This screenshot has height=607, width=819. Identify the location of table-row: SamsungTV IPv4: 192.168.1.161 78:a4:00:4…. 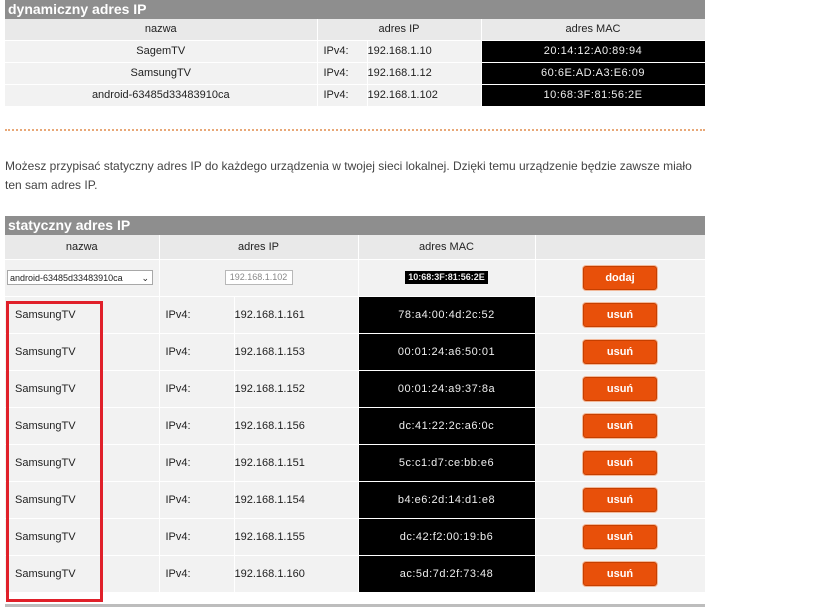
(355, 315).